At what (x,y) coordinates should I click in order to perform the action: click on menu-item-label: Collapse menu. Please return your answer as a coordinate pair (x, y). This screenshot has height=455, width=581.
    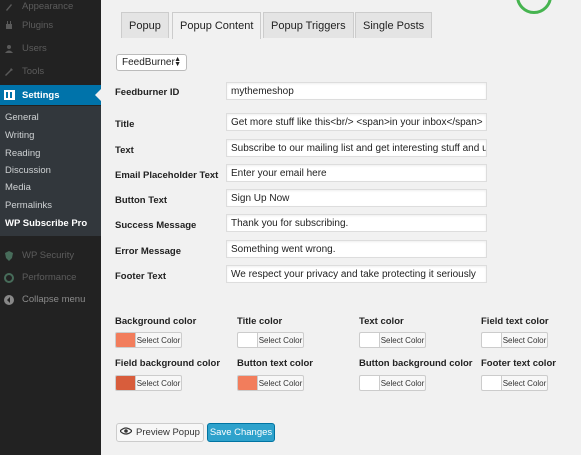
    Looking at the image, I should click on (54, 299).